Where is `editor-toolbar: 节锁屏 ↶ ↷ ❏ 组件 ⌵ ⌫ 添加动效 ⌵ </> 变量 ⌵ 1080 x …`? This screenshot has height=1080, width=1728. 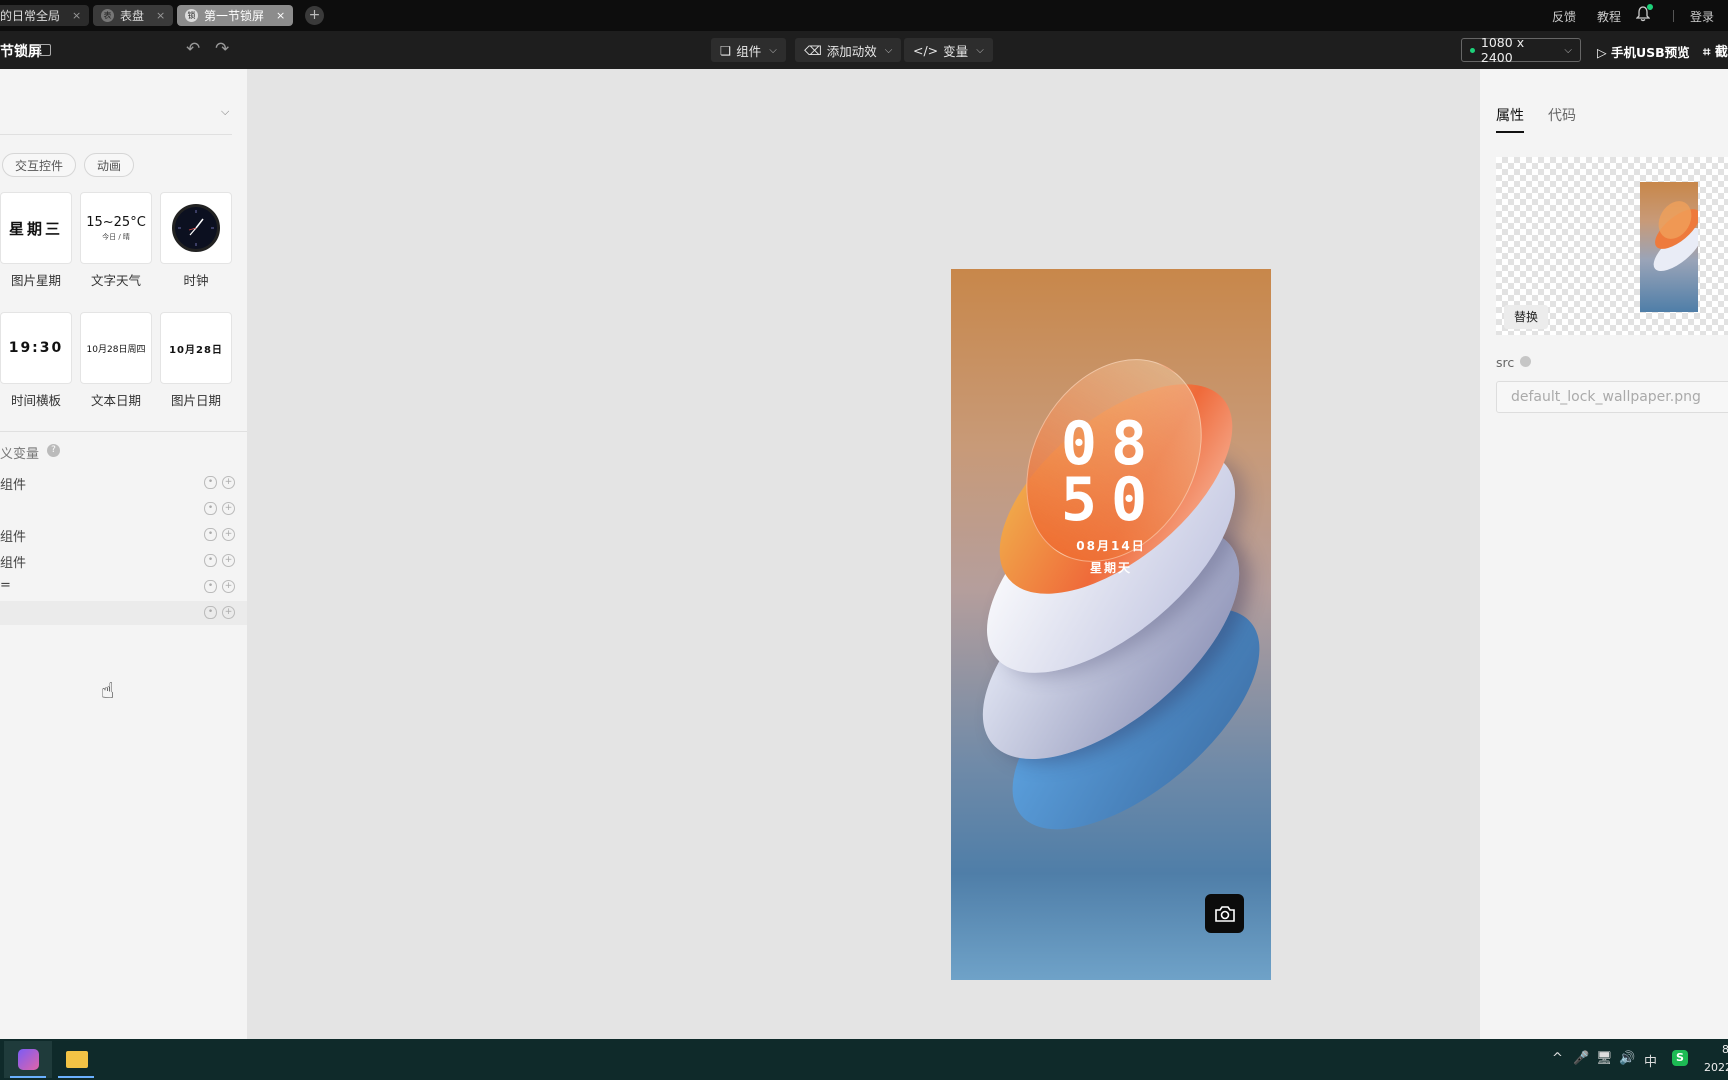 editor-toolbar: 节锁屏 ↶ ↷ ❏ 组件 ⌵ ⌫ 添加动效 ⌵ </> 变量 ⌵ 1080 x … is located at coordinates (864, 50).